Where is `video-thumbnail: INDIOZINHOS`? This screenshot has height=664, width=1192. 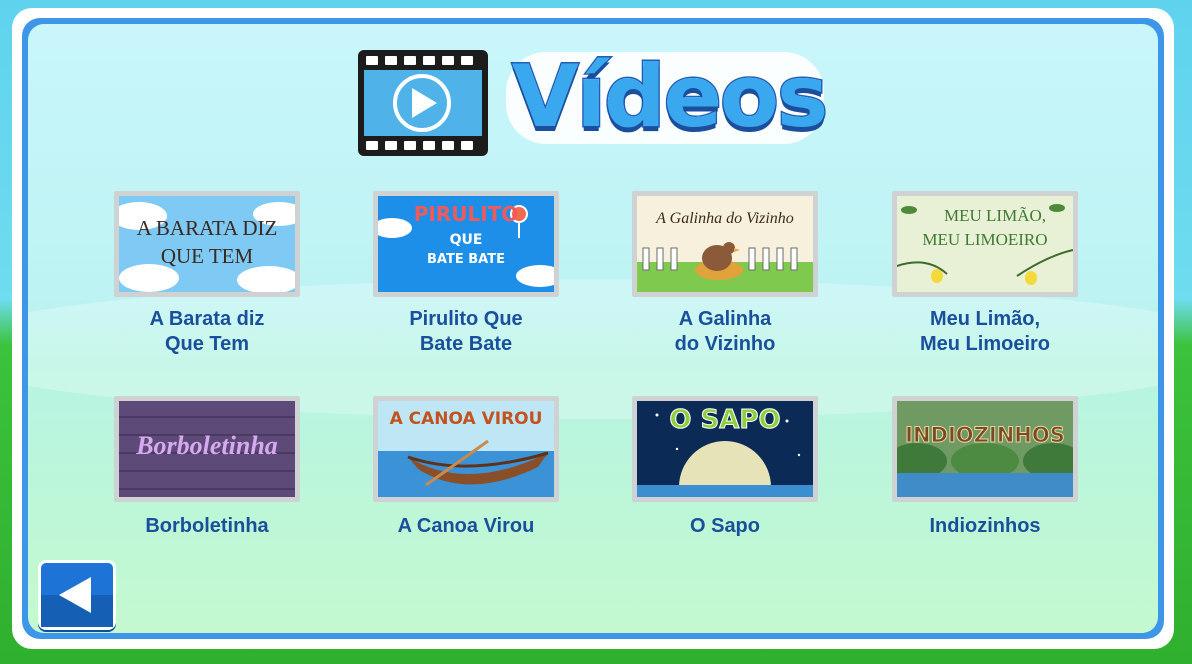
video-thumbnail: INDIOZINHOS is located at coordinates (985, 449).